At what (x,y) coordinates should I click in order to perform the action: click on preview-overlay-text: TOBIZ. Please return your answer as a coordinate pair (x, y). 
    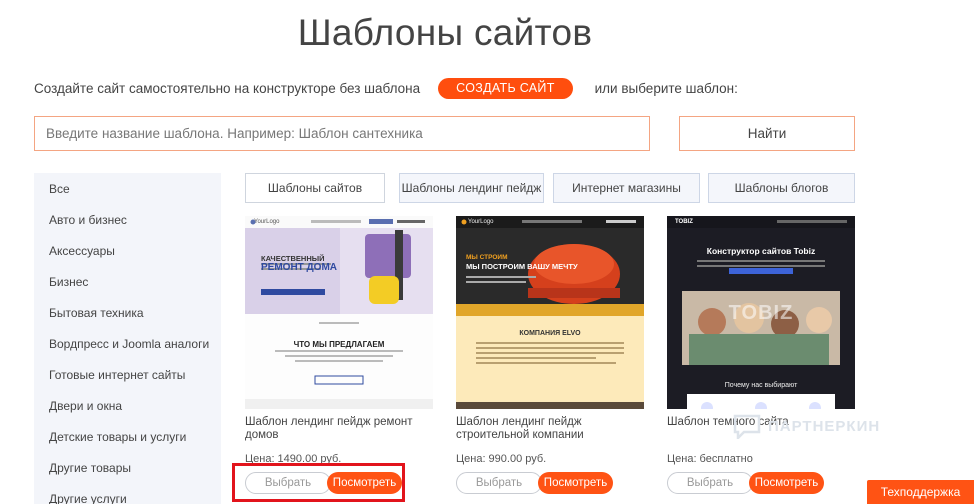
    Looking at the image, I should click on (761, 313).